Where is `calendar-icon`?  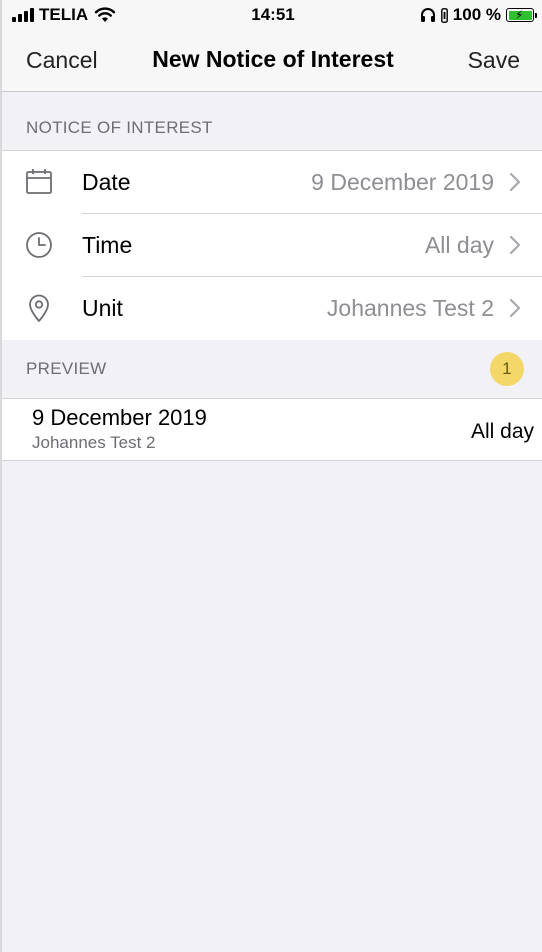
calendar-icon is located at coordinates (39, 181).